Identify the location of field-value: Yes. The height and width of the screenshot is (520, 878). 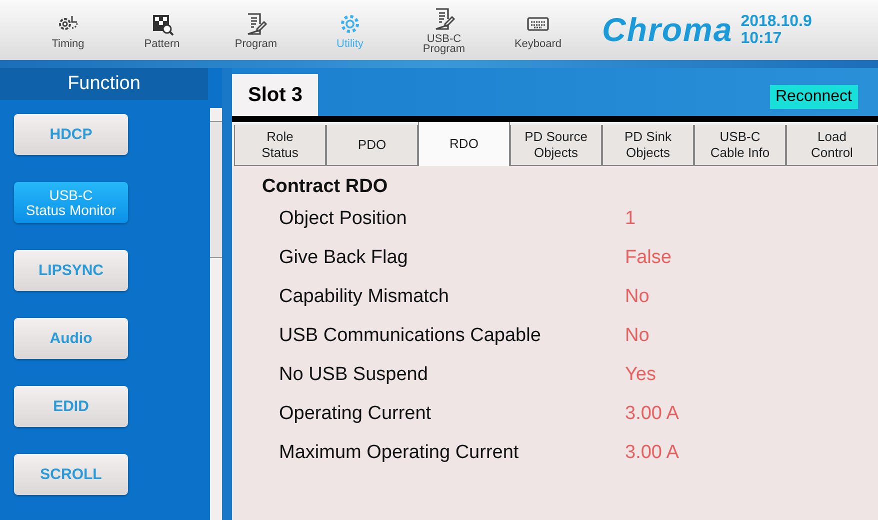
(640, 375).